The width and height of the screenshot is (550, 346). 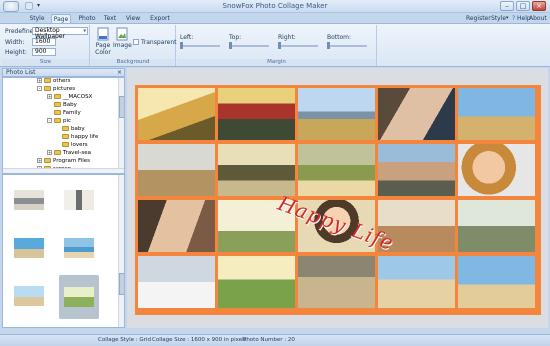 What do you see at coordinates (347, 45) in the screenshot?
I see `margin-bottom-slider` at bounding box center [347, 45].